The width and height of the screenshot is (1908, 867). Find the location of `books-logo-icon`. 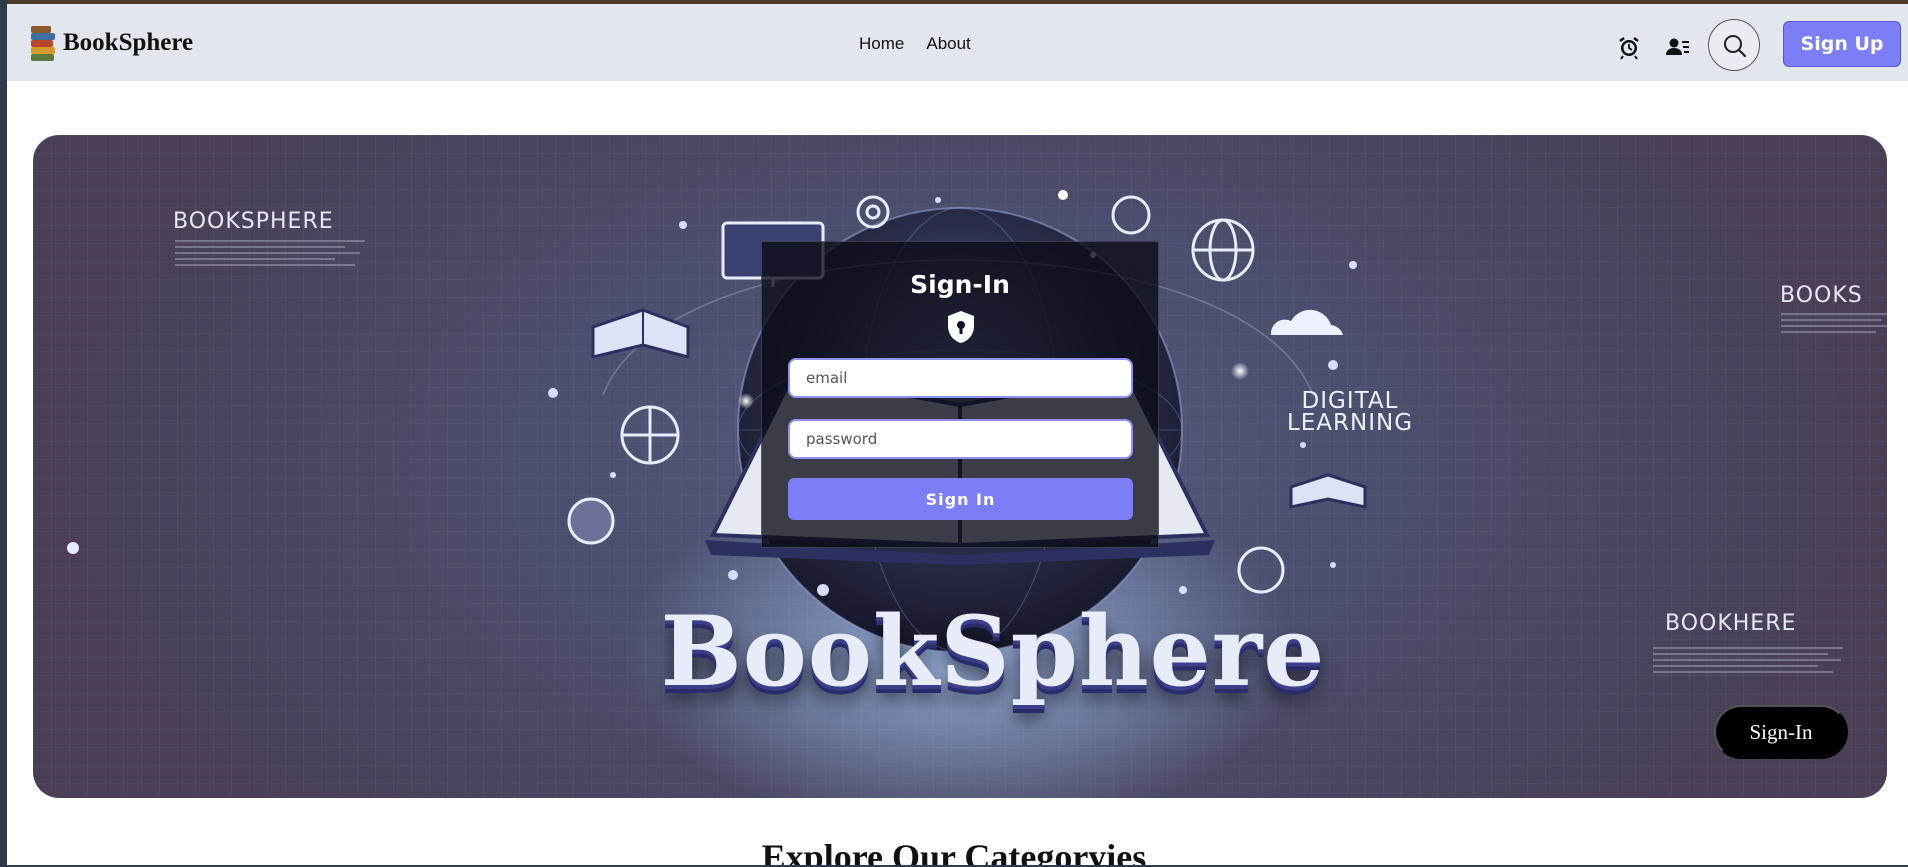

books-logo-icon is located at coordinates (43, 43).